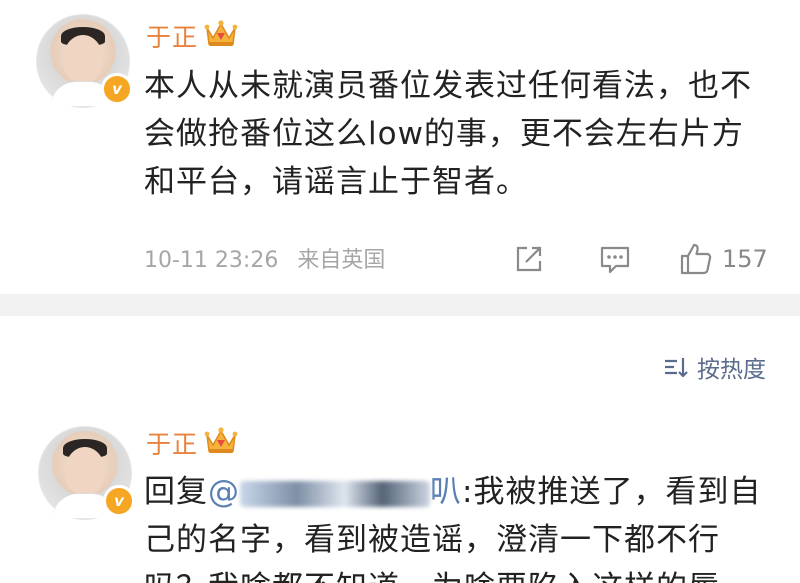 The image size is (800, 583). What do you see at coordinates (211, 260) in the screenshot?
I see `post-timestamp: 10-11 23:26` at bounding box center [211, 260].